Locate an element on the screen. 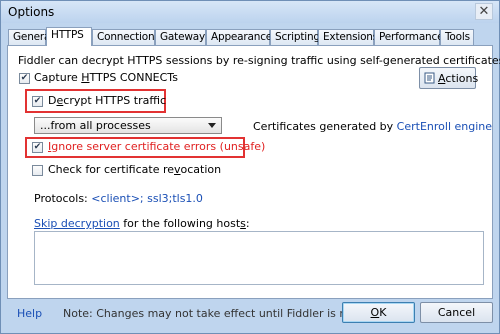  skip-hosts-textarea is located at coordinates (259, 258).